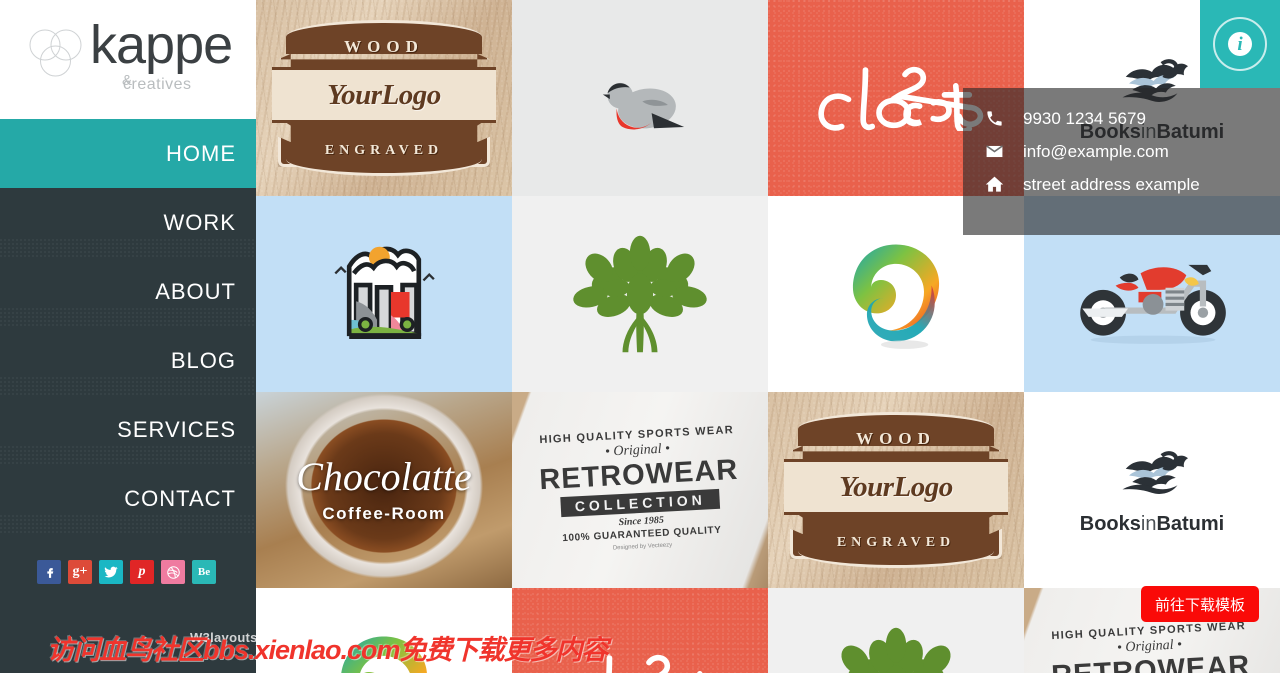  I want to click on info-toggle-button: i, so click(1240, 44).